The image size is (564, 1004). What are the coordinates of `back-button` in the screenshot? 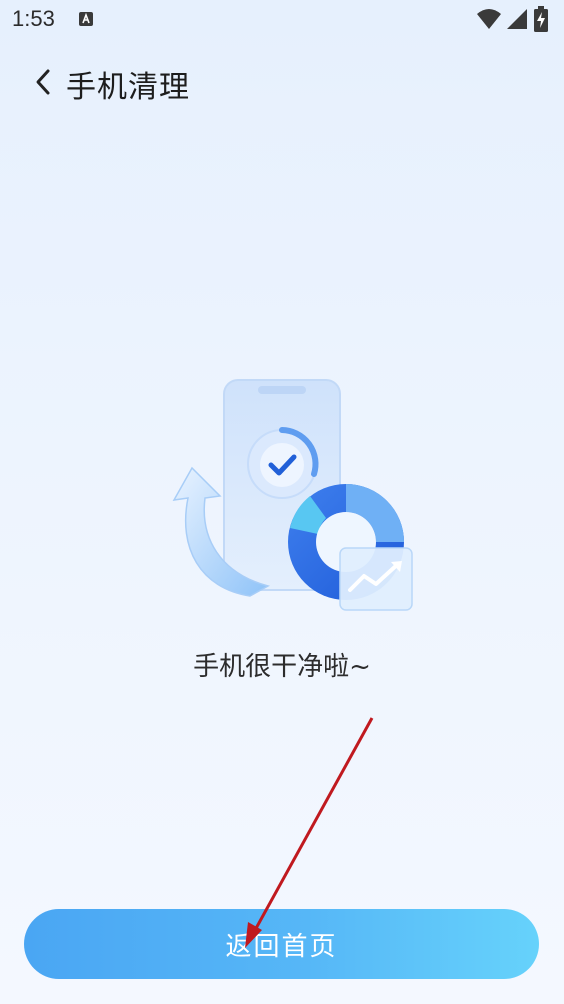 It's located at (43, 82).